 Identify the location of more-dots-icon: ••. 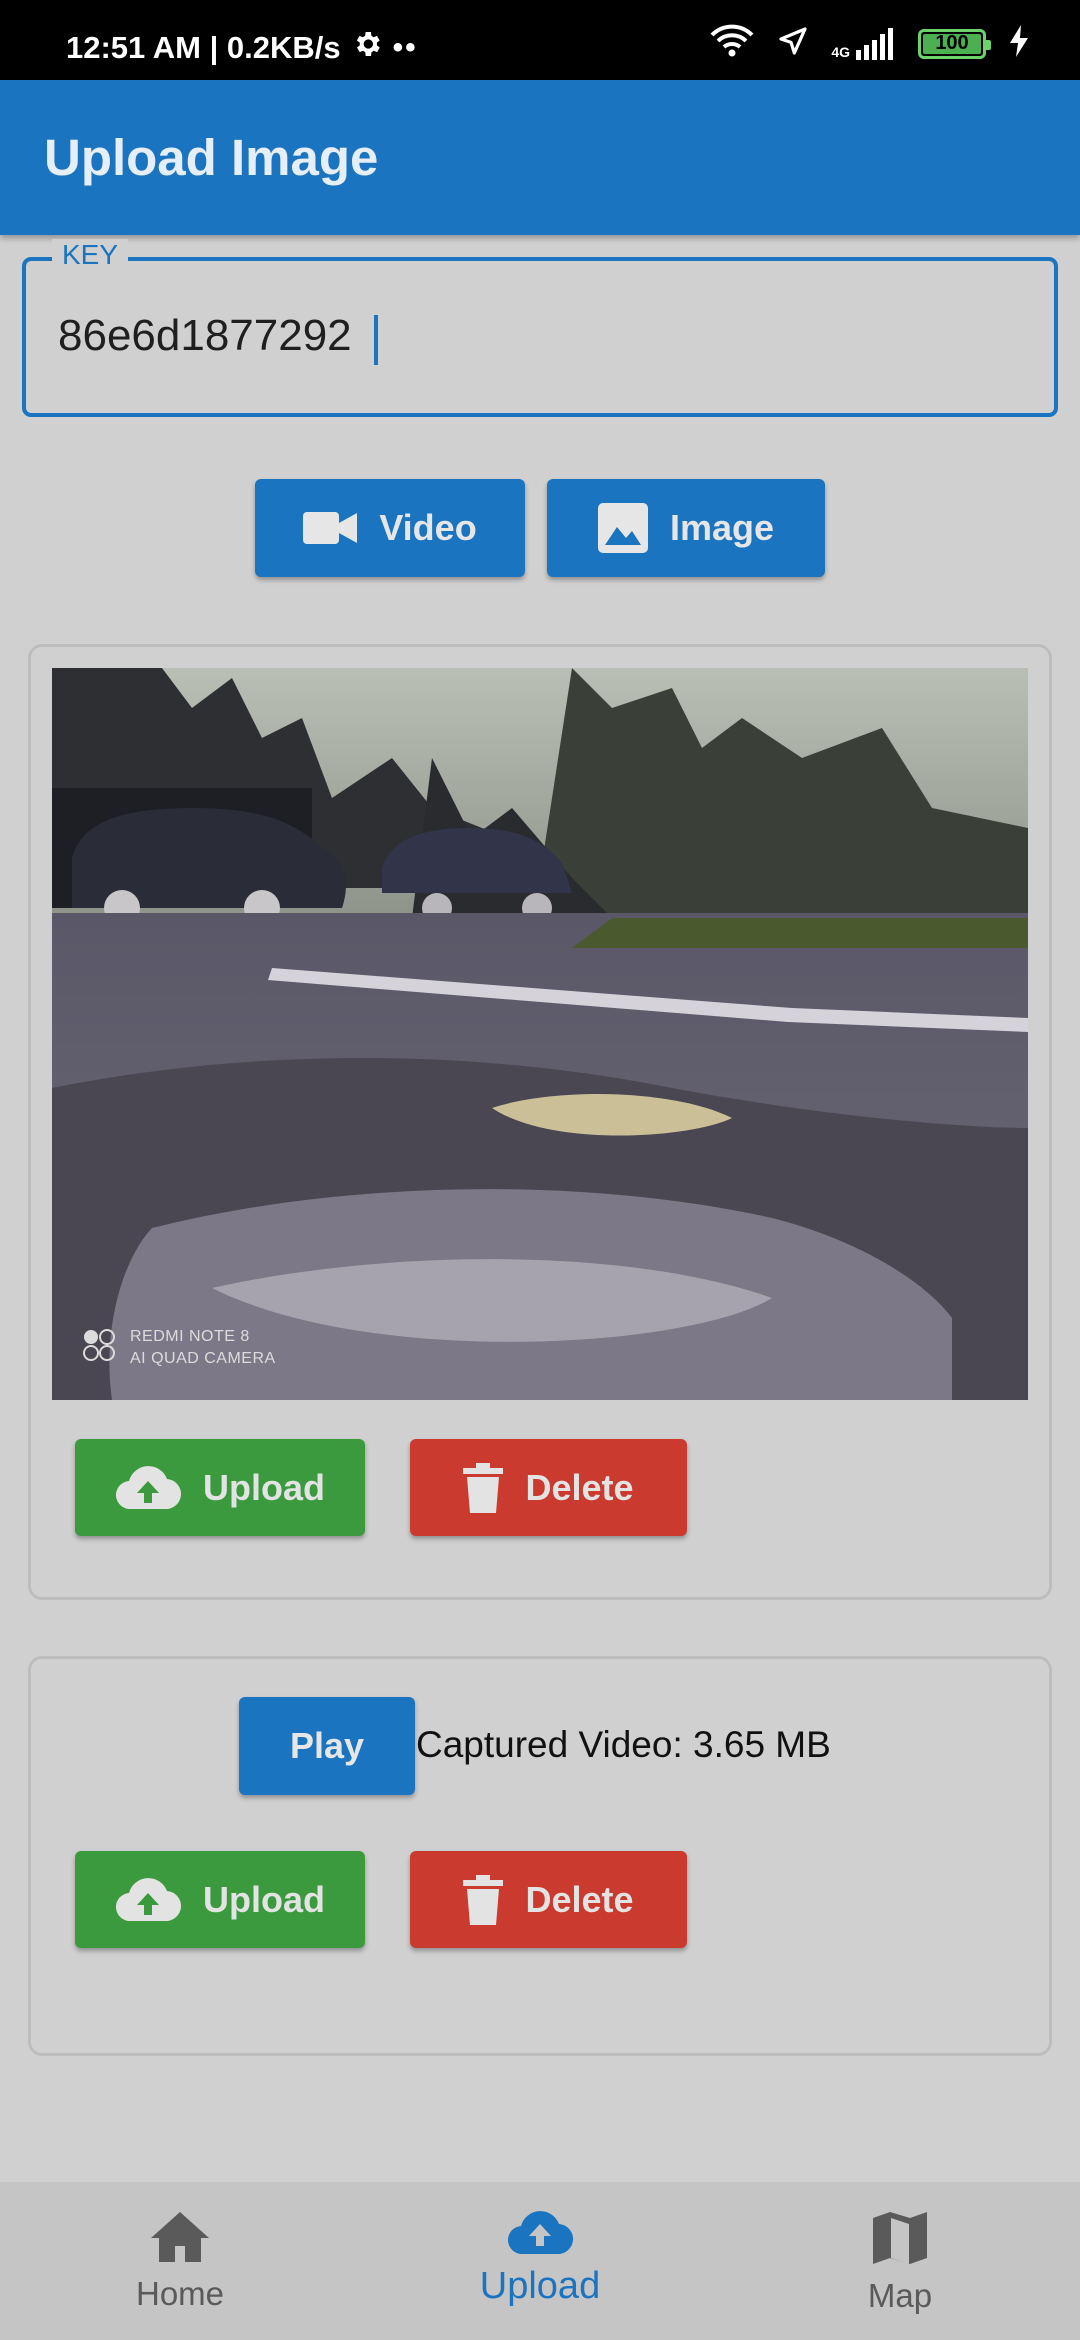
(405, 47).